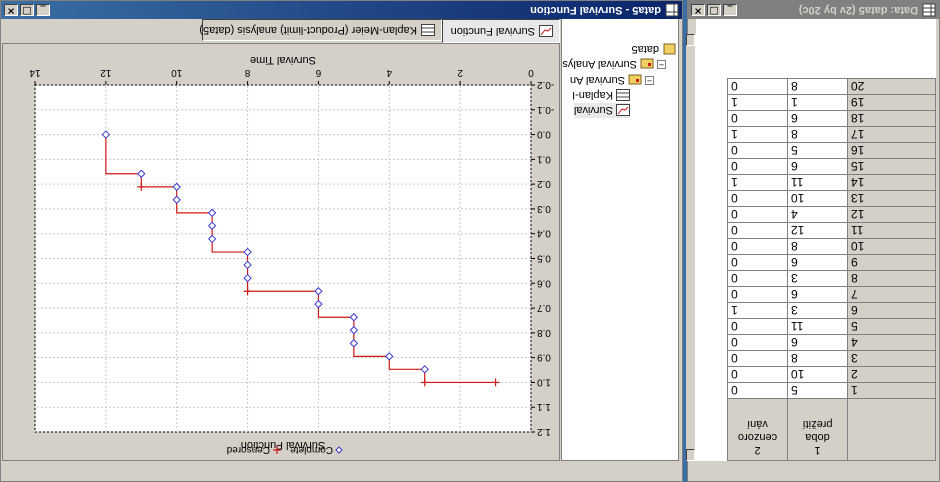 This screenshot has width=940, height=482. I want to click on tree-label: data5, so click(645, 49).